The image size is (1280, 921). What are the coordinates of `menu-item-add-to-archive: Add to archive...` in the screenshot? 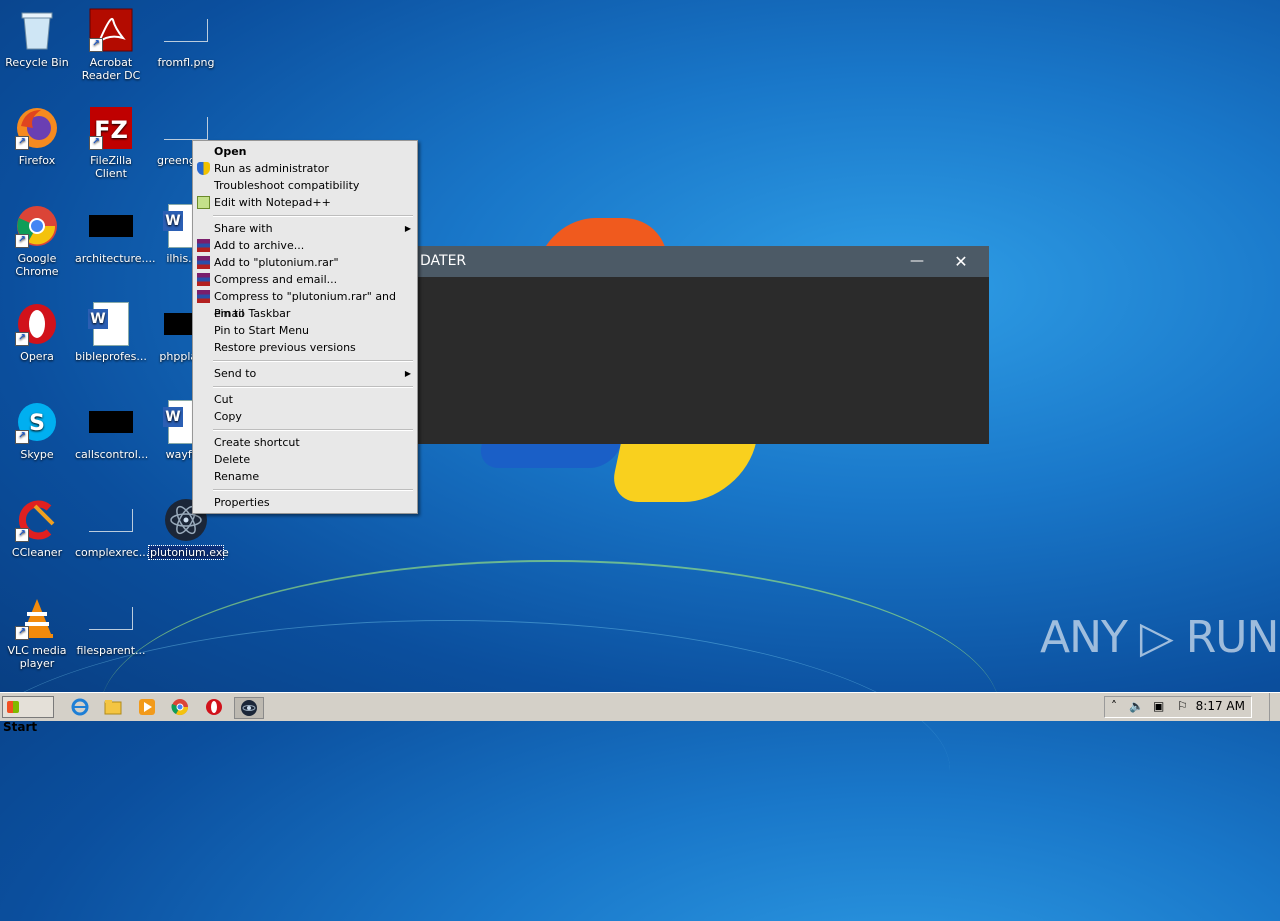 It's located at (305, 245).